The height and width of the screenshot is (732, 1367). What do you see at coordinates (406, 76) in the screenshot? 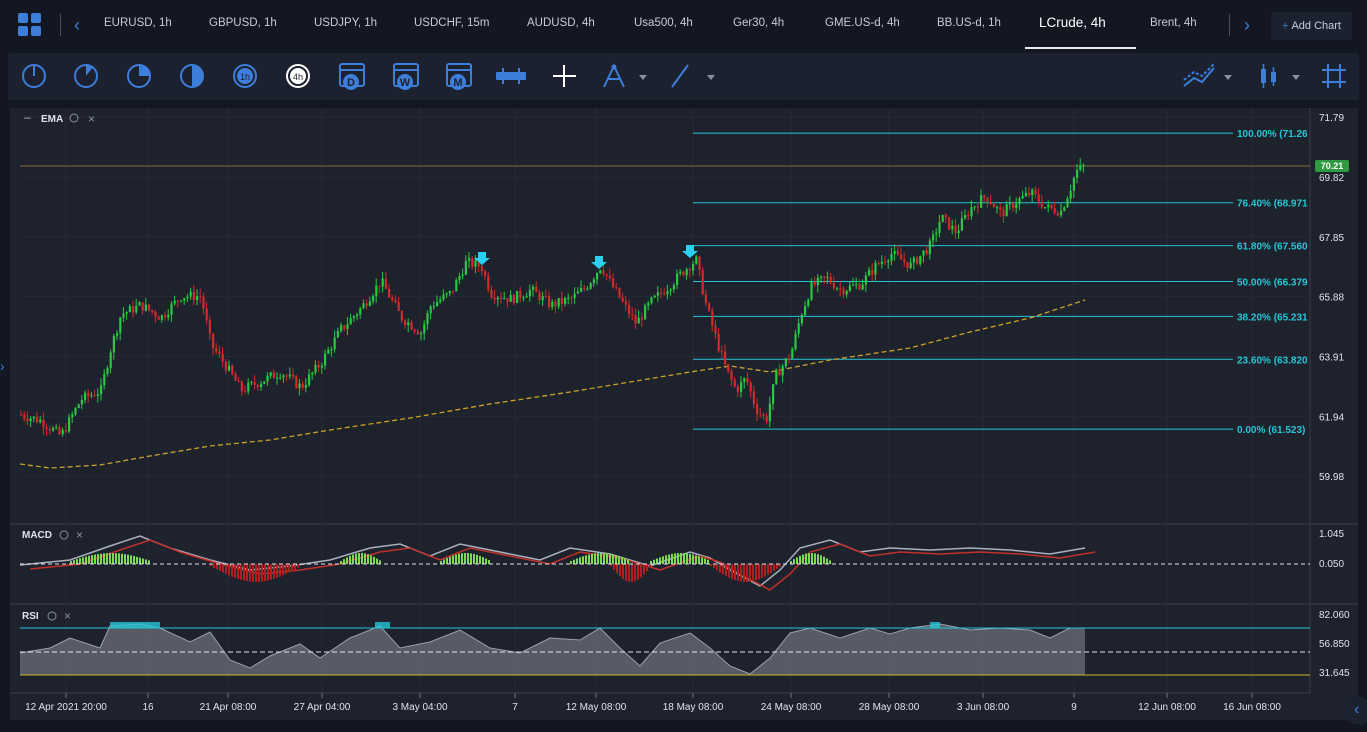
I see `calendar-week-icon: W` at bounding box center [406, 76].